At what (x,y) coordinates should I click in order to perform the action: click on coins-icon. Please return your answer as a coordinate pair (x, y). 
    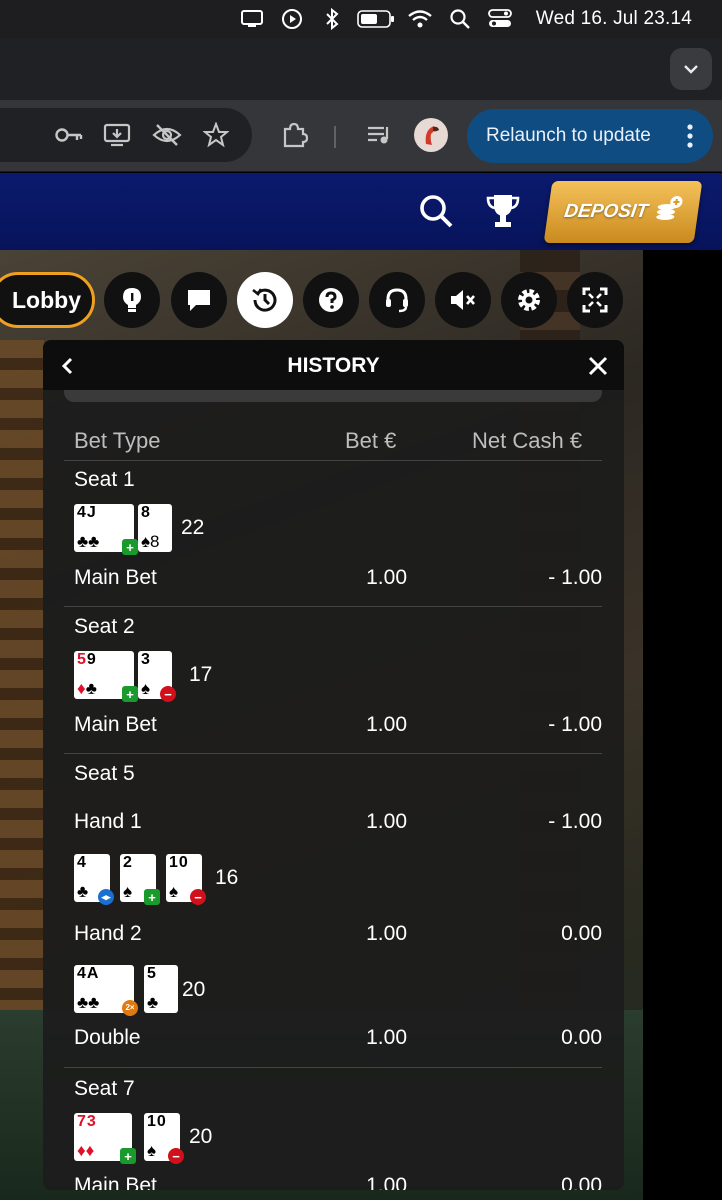
    Looking at the image, I should click on (667, 212).